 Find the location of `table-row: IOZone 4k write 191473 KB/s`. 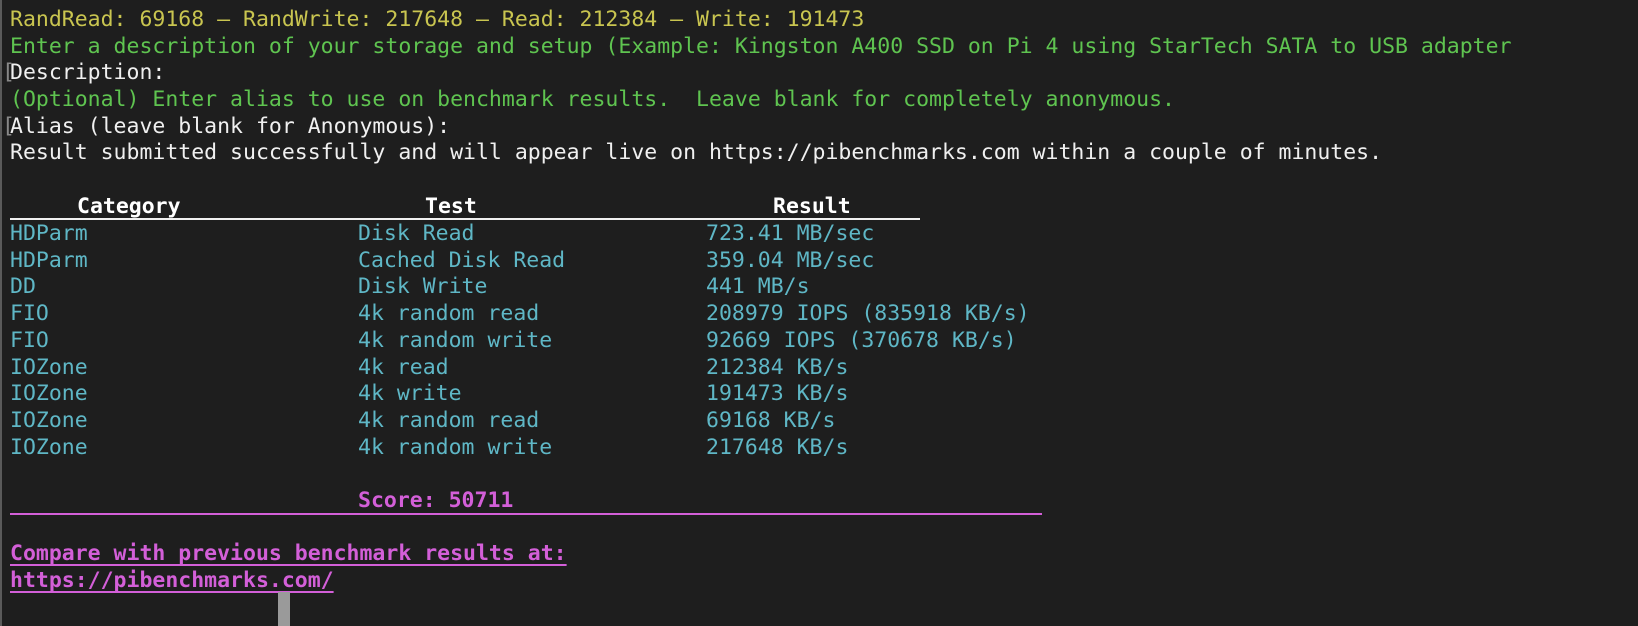

table-row: IOZone 4k write 191473 KB/s is located at coordinates (560, 394).